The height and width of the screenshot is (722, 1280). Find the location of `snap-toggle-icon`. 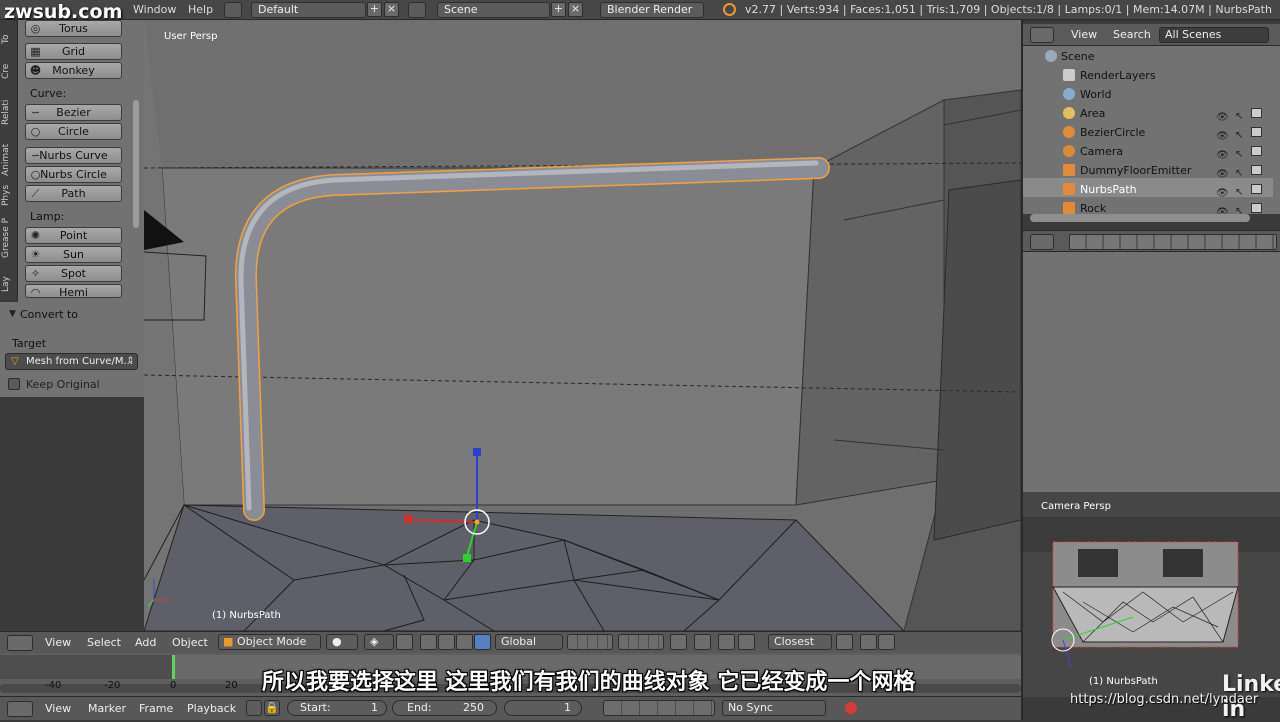

snap-toggle-icon is located at coordinates (726, 642).